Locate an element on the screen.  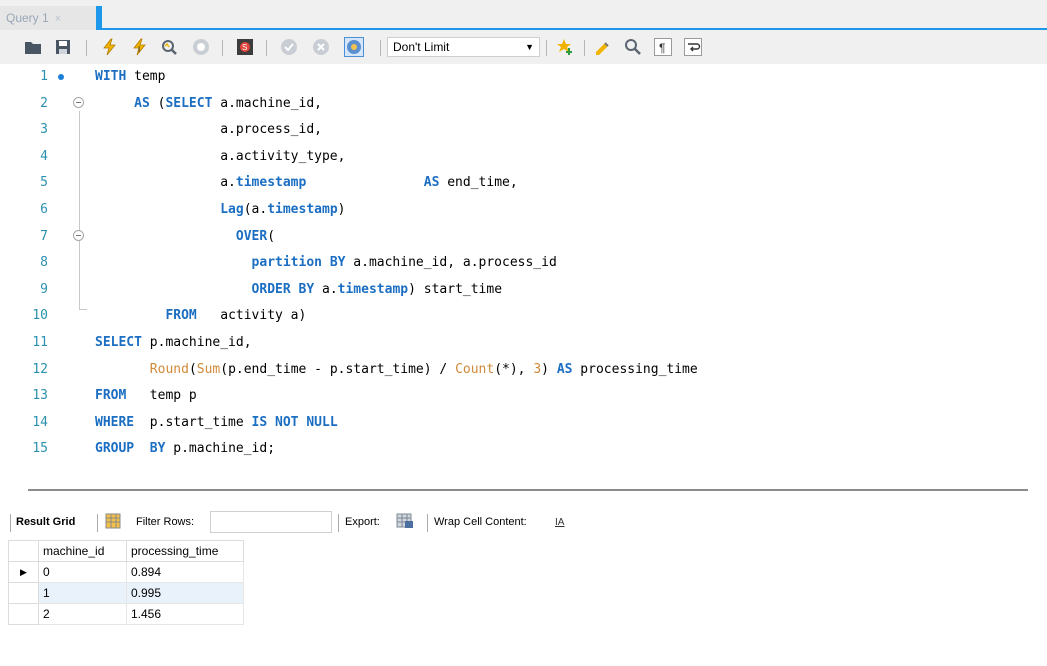
commit-icon is located at coordinates (289, 47).